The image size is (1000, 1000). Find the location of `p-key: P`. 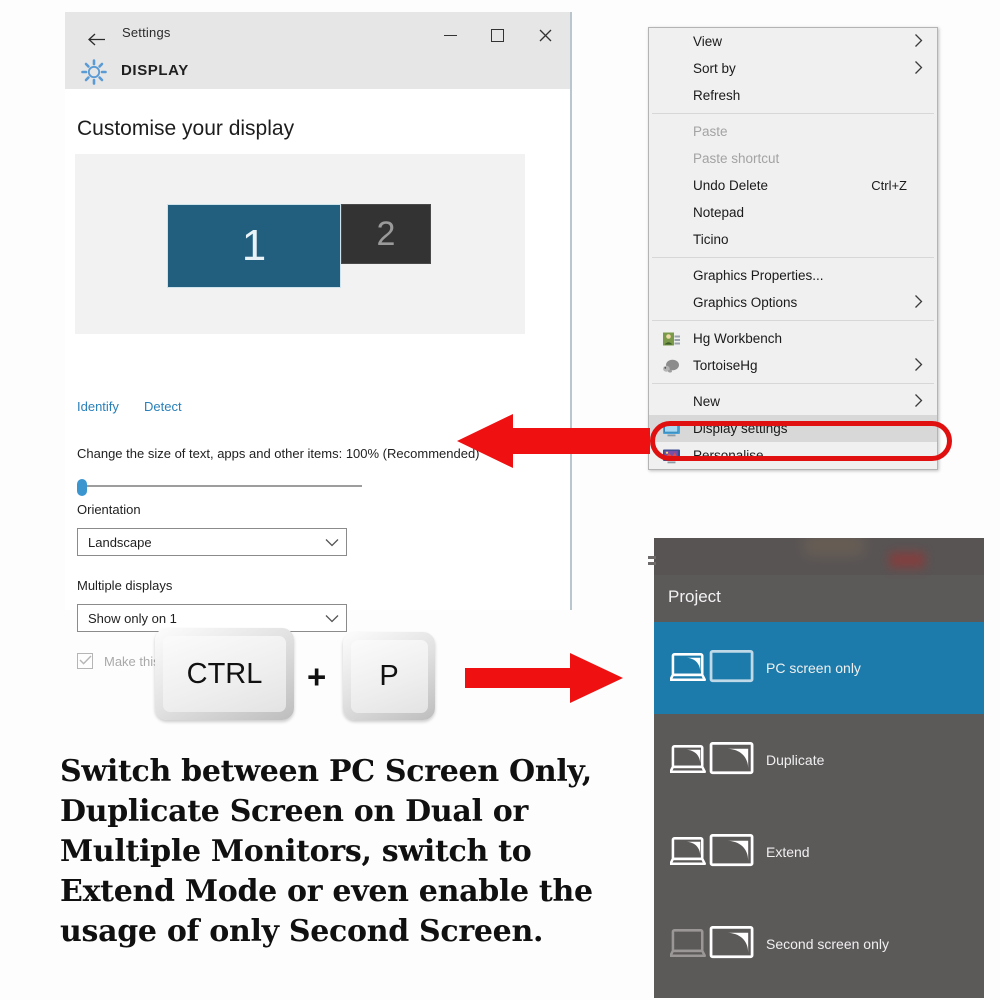

p-key: P is located at coordinates (389, 676).